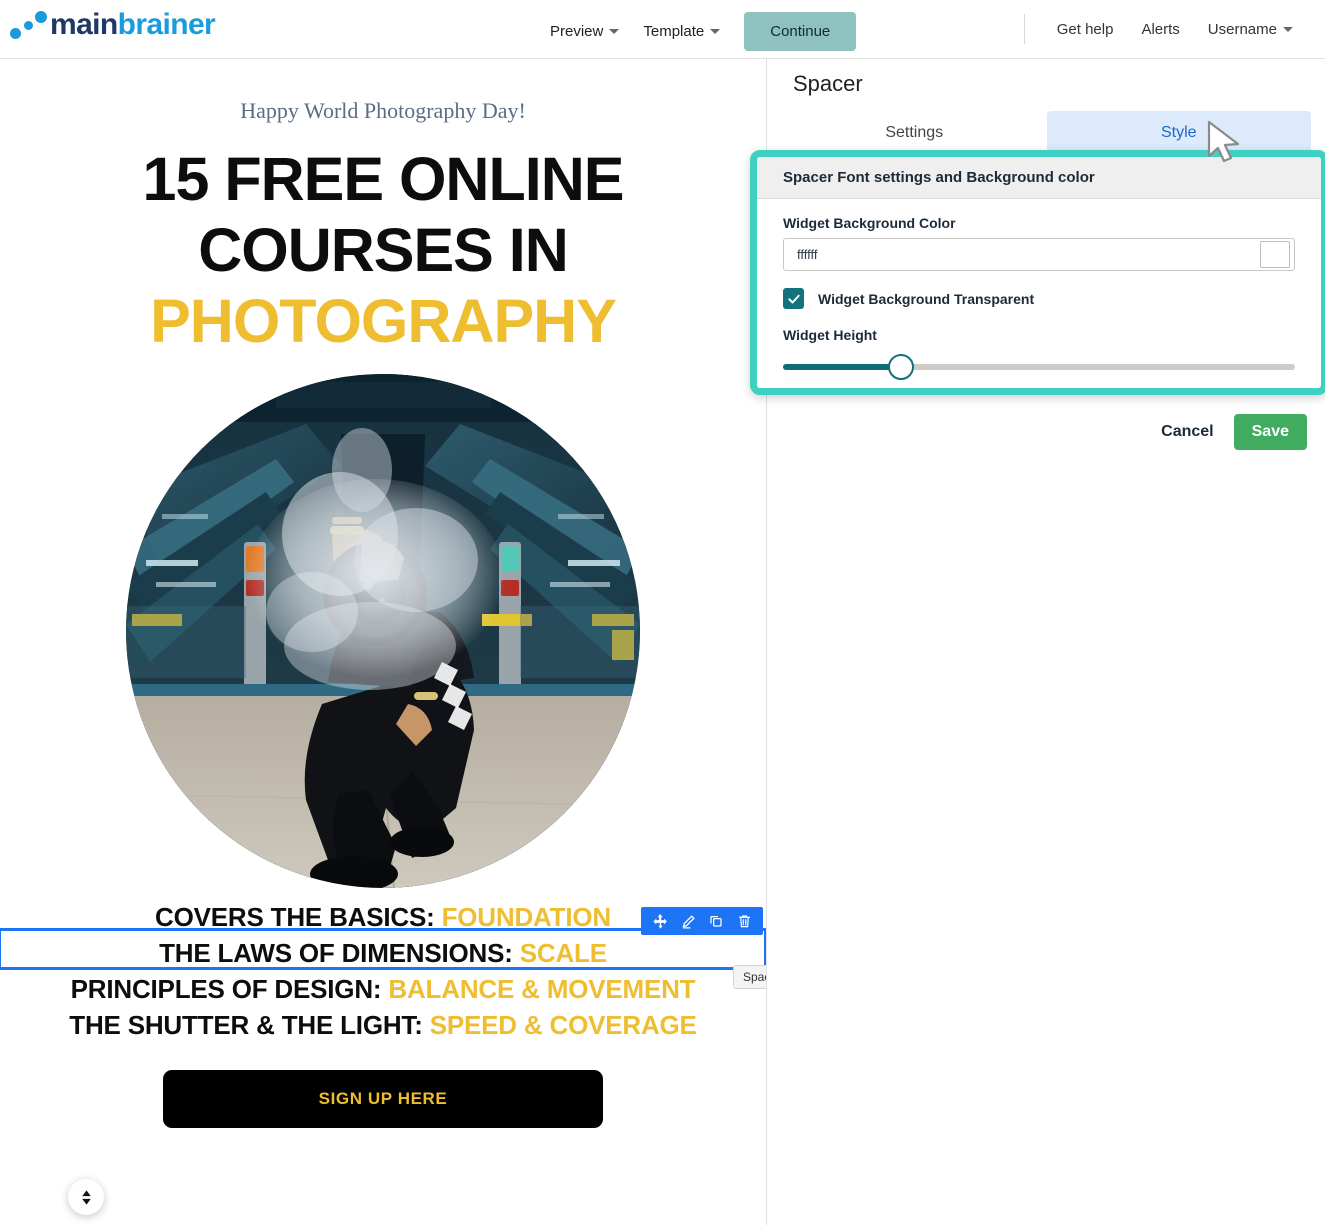 The image size is (1325, 1225). What do you see at coordinates (800, 31) in the screenshot?
I see `continue-button: Continue` at bounding box center [800, 31].